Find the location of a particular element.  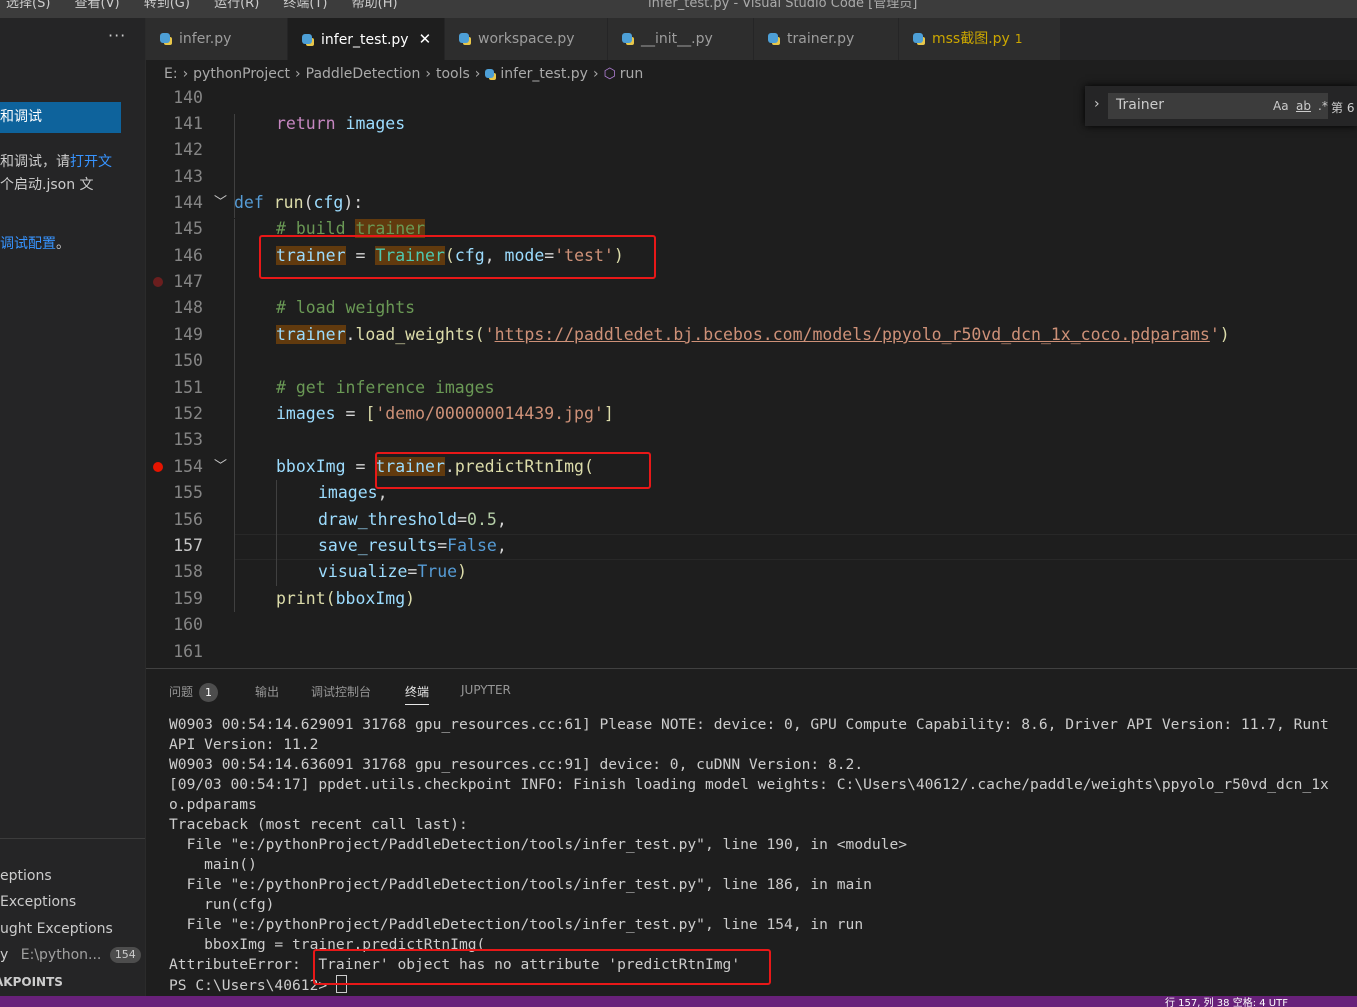

line-number: 152 is located at coordinates (188, 413).